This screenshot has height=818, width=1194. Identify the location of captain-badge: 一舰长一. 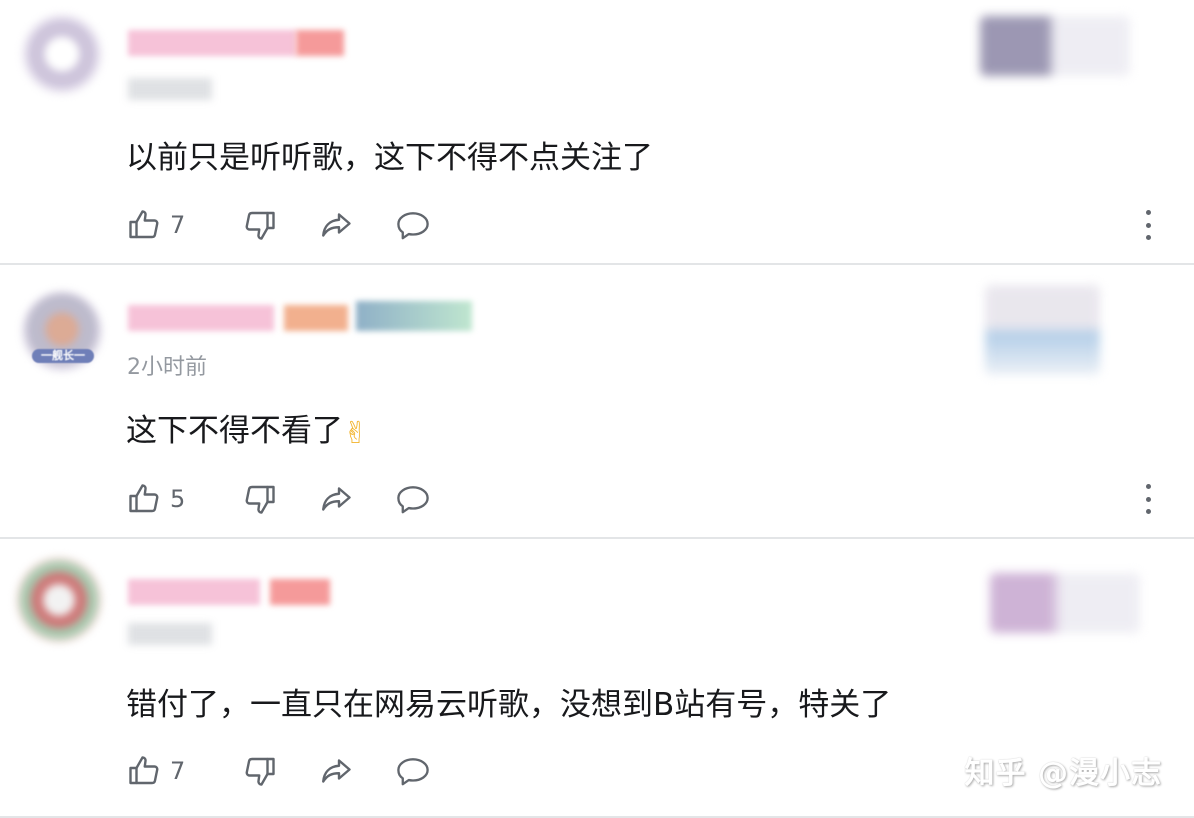
(63, 356).